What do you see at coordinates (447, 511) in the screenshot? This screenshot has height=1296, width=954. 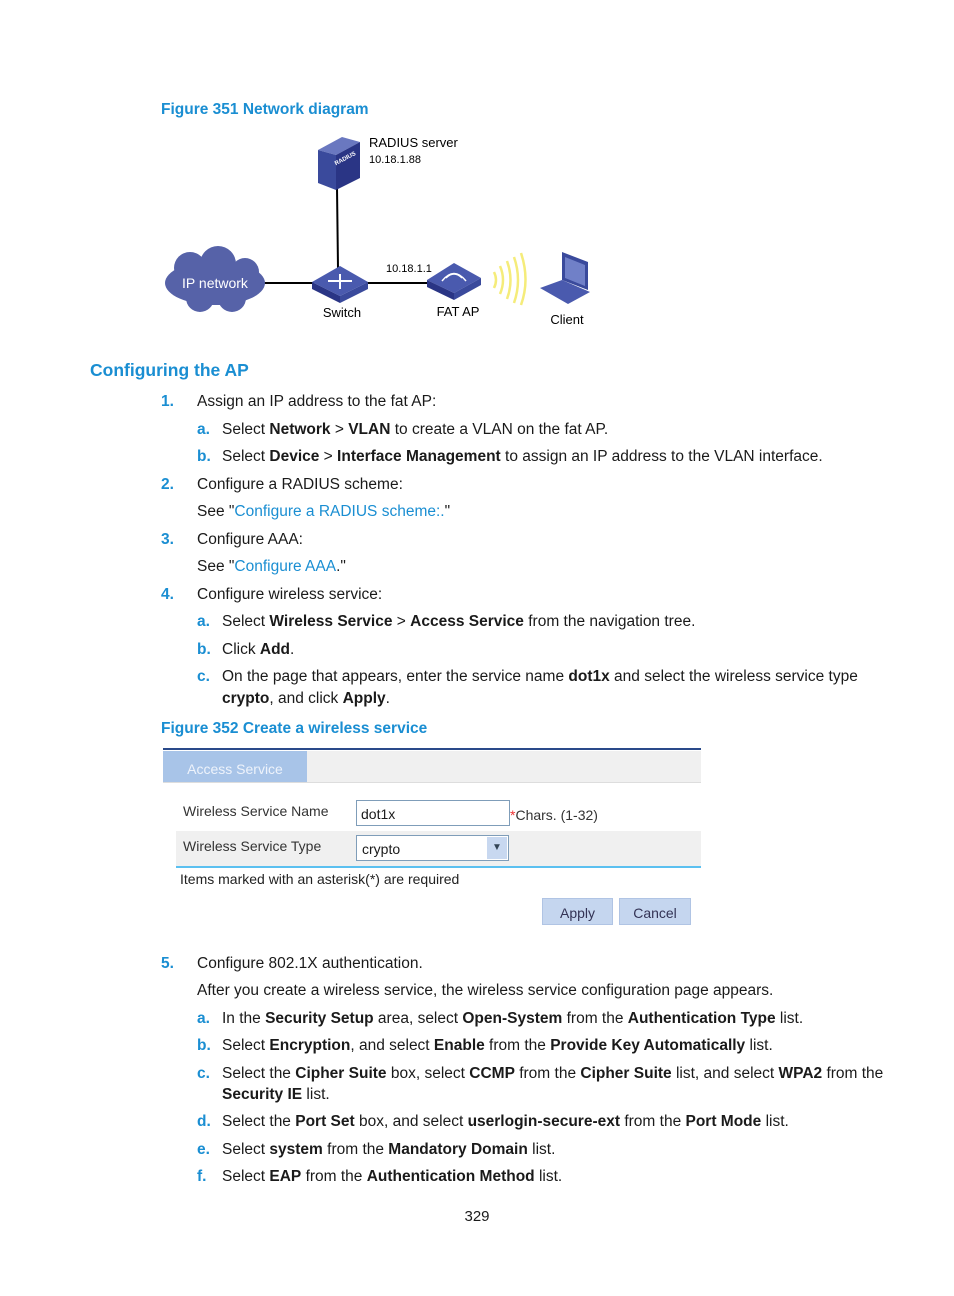 I see `text-segment: "` at bounding box center [447, 511].